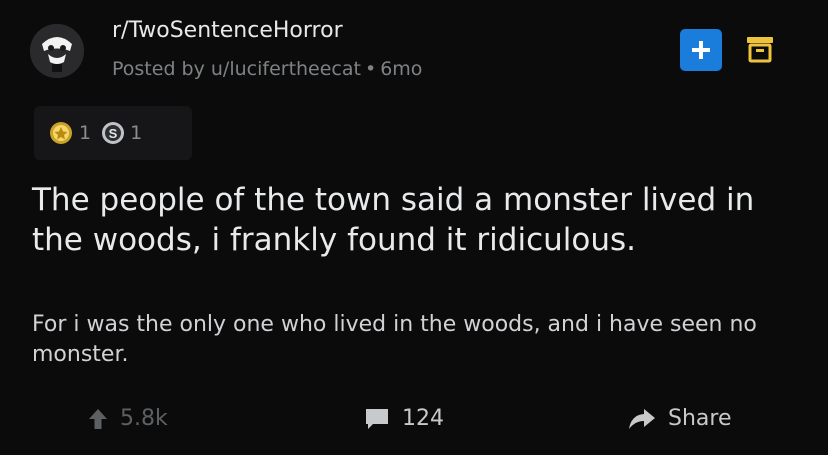 This screenshot has width=828, height=455. I want to click on subreddit-avatar, so click(57, 51).